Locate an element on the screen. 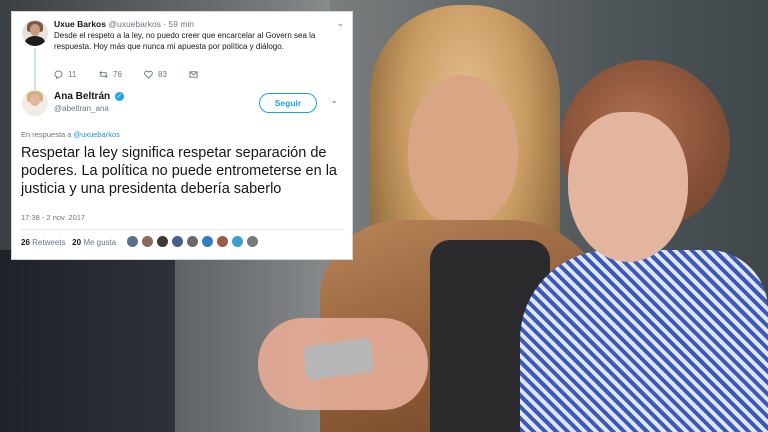 The height and width of the screenshot is (432, 768). divider is located at coordinates (182, 229).